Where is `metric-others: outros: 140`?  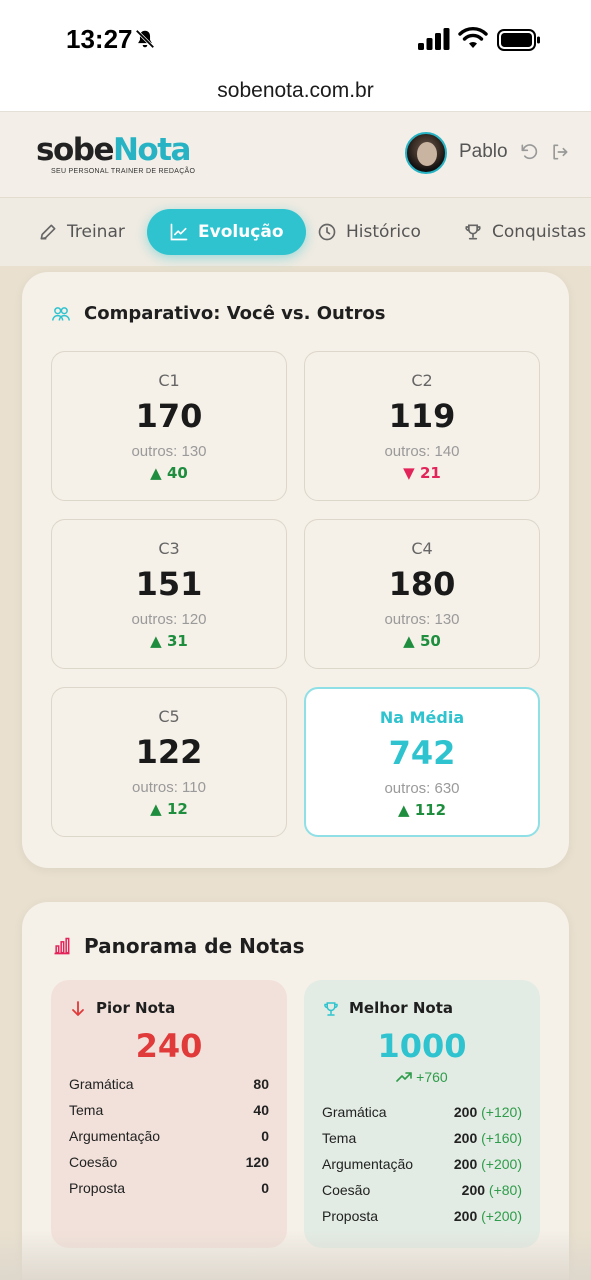 metric-others: outros: 140 is located at coordinates (422, 451).